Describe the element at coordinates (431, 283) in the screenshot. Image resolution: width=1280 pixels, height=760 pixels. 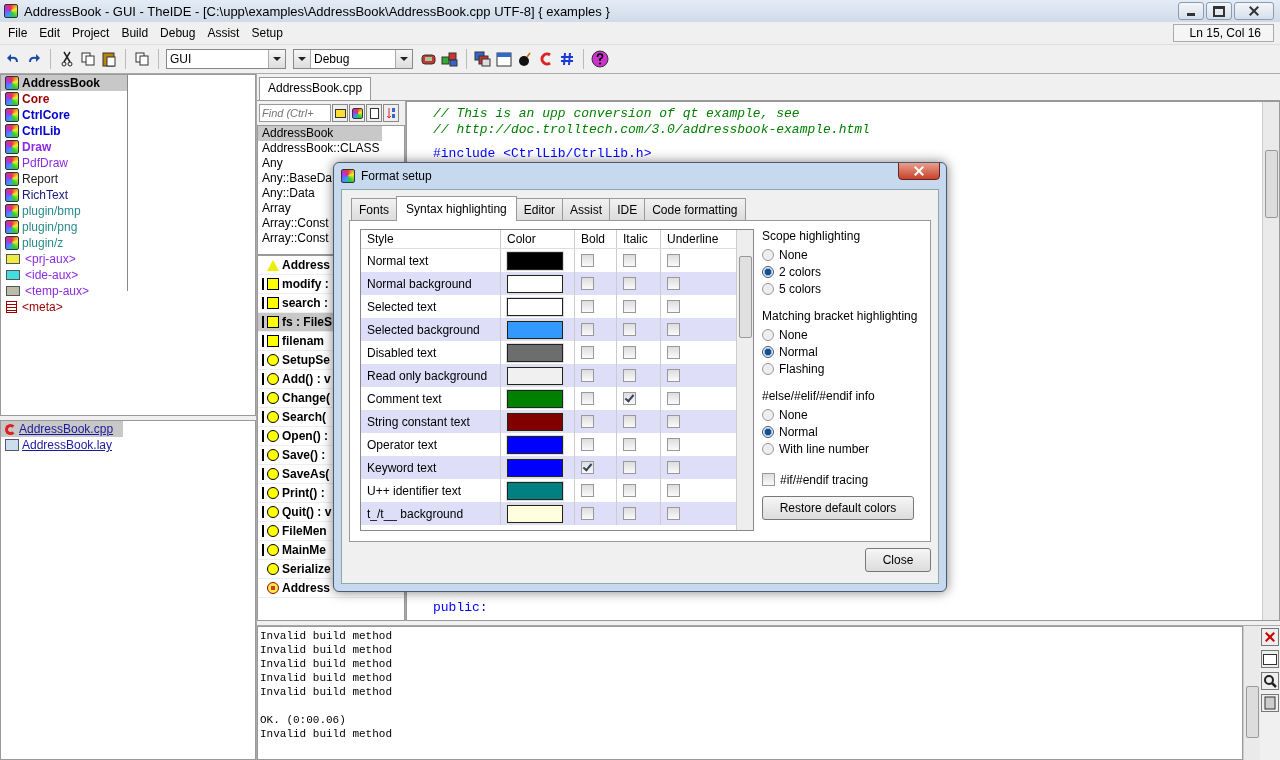
I see `style-name: Normal background` at that location.